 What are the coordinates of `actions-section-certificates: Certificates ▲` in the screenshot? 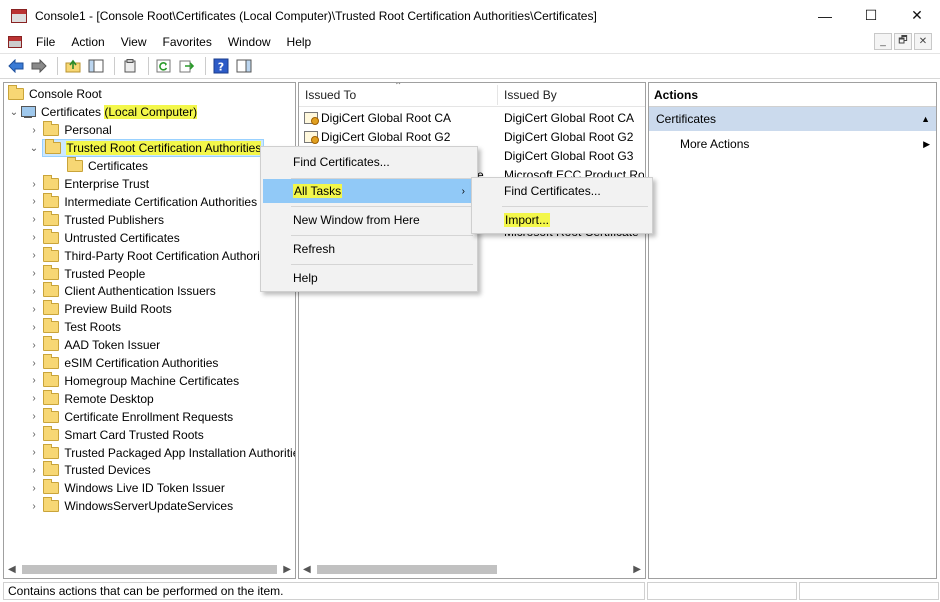 It's located at (792, 119).